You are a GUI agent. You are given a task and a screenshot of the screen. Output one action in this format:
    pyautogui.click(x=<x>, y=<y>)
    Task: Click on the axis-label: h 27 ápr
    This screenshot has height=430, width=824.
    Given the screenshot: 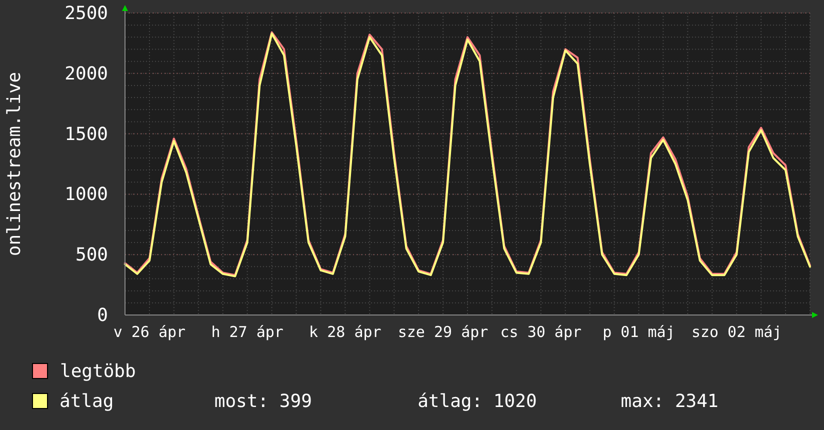 What is the action you would take?
    pyautogui.click(x=247, y=332)
    